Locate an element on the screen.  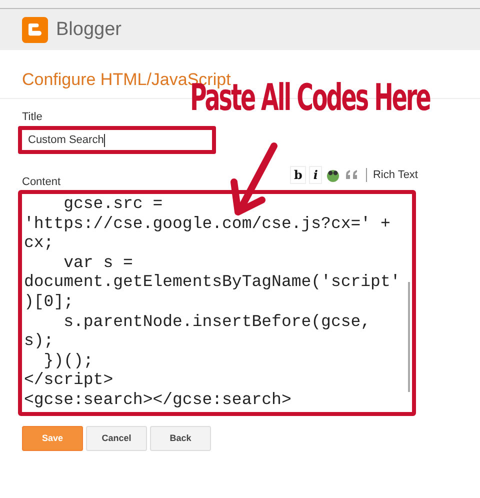
code-line: s.parentNode.insertBefore(gcse, is located at coordinates (217, 322).